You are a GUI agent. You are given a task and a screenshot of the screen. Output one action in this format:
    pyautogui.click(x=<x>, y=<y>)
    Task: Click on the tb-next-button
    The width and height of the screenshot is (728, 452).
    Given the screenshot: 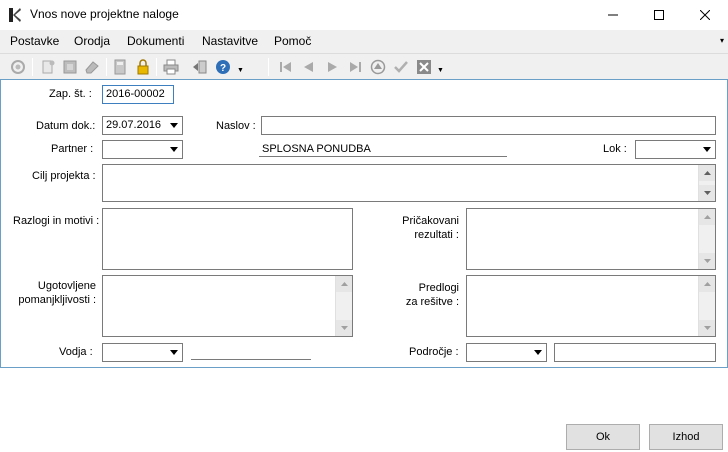 What is the action you would take?
    pyautogui.click(x=332, y=67)
    